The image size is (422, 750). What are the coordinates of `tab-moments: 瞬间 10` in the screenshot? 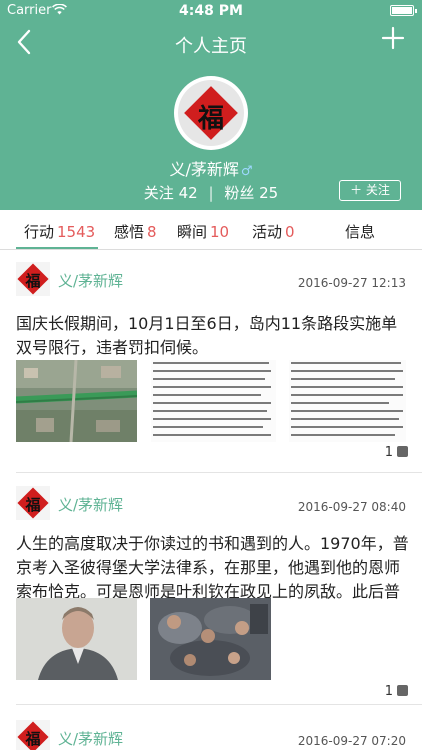 It's located at (203, 231).